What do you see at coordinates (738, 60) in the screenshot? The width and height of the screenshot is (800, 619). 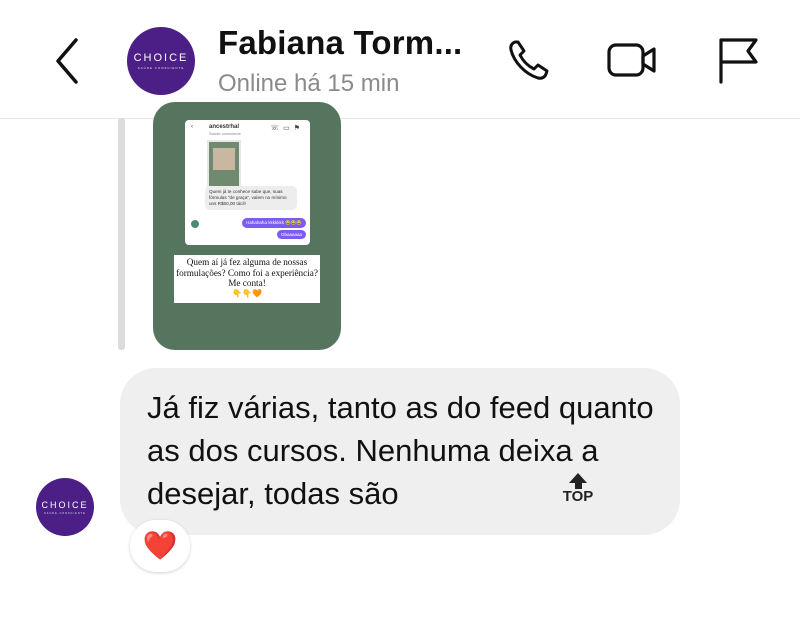 I see `flag-icon` at bounding box center [738, 60].